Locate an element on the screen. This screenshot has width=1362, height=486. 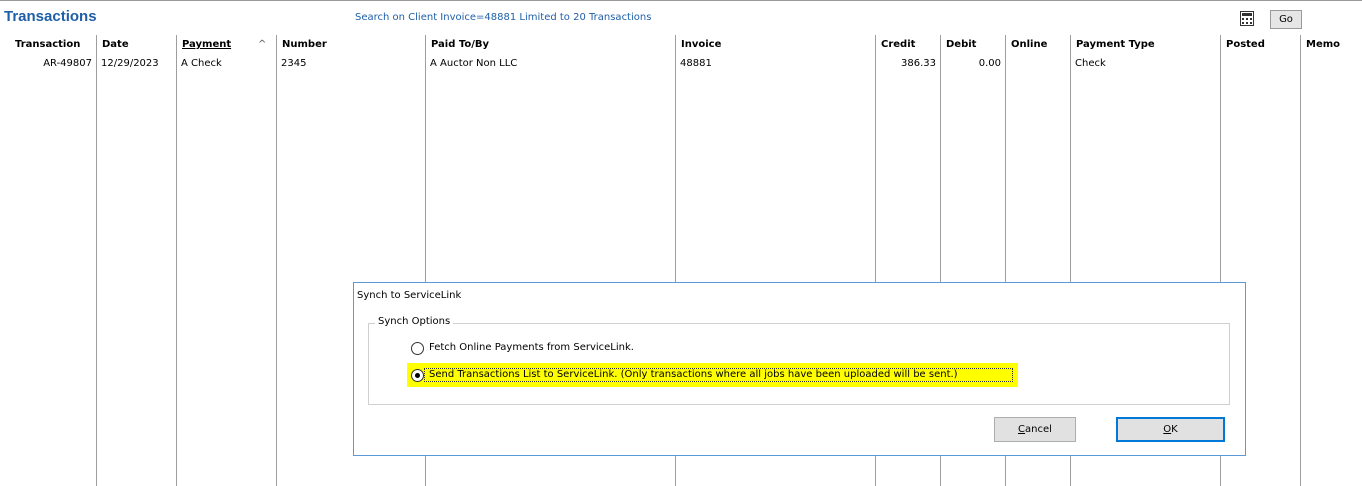
column-header-payment-type: Payment Type is located at coordinates (1113, 45).